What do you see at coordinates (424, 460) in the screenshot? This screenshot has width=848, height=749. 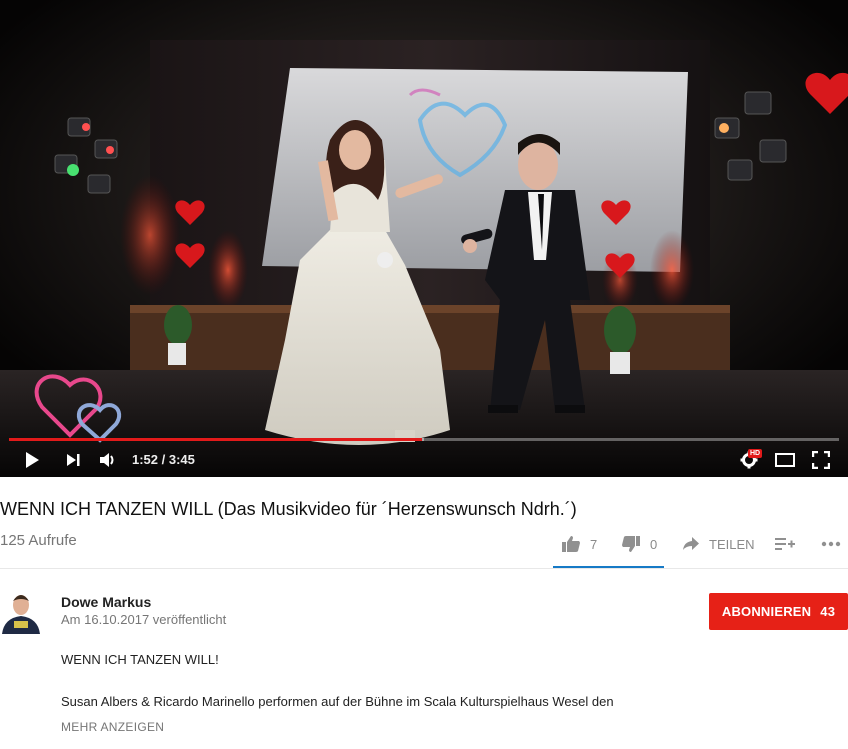 I see `player-controls: 1:52 / 3:45 HD` at bounding box center [424, 460].